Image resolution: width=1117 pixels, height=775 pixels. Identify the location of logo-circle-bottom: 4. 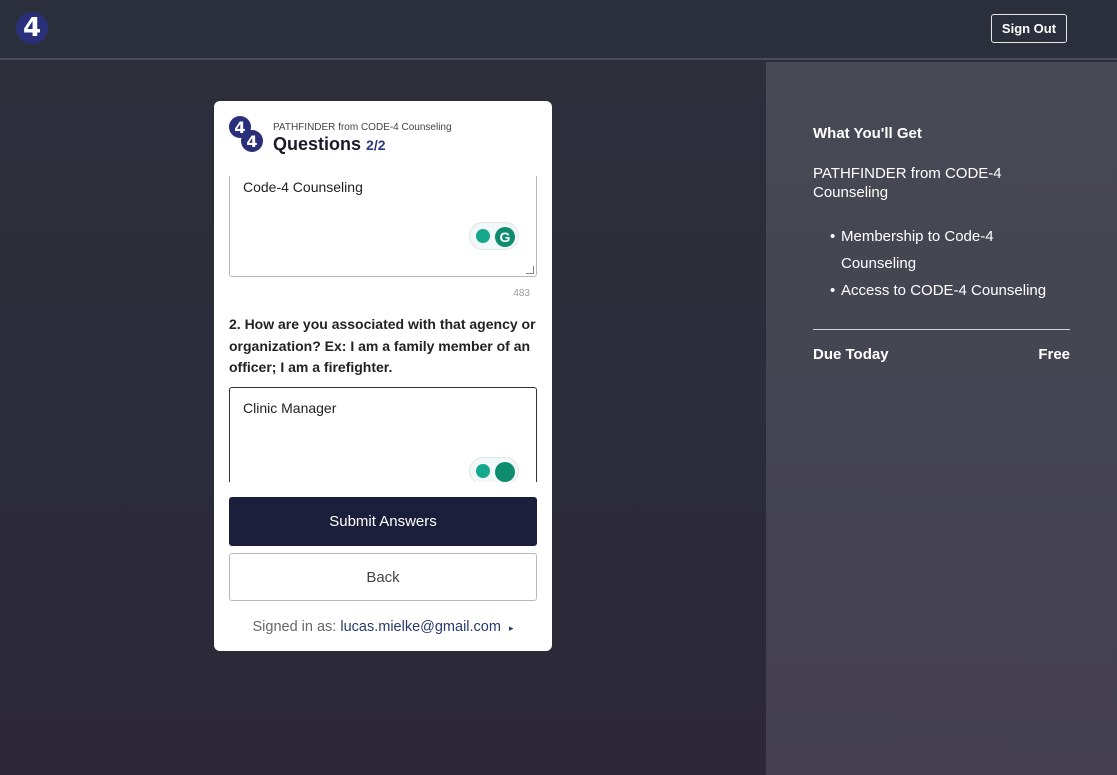
(252, 141).